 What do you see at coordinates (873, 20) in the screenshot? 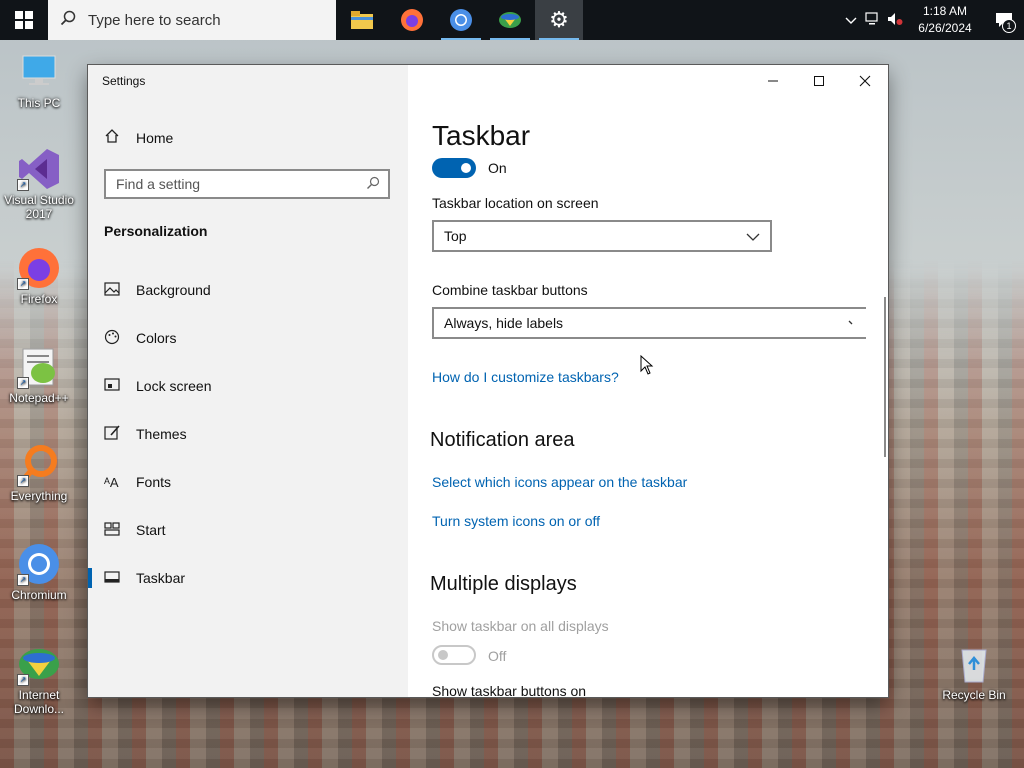
I see `network-icon` at bounding box center [873, 20].